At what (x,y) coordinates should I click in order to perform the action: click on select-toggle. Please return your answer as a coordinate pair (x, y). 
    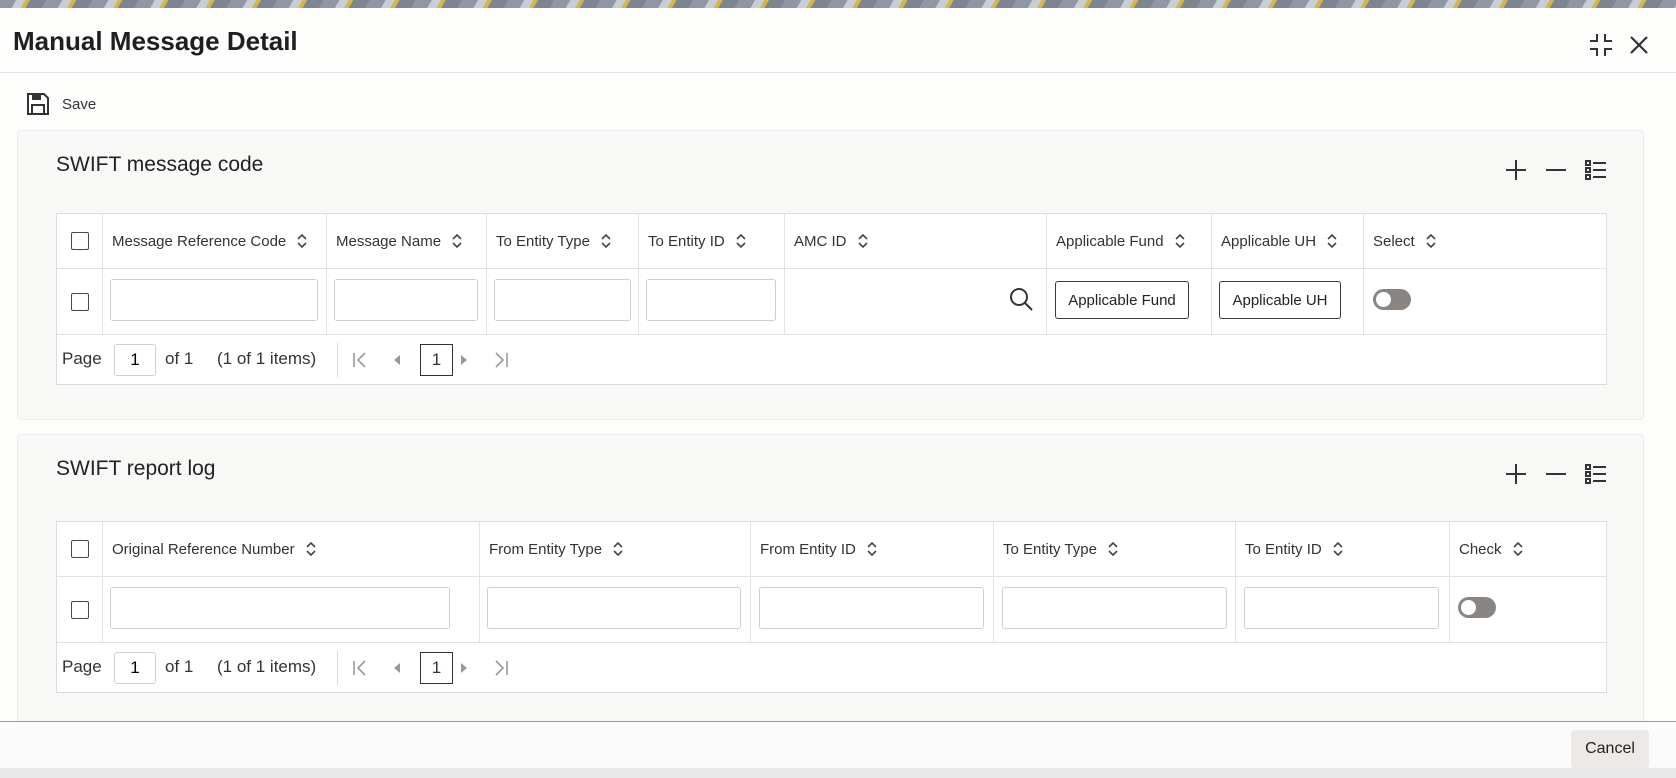
    Looking at the image, I should click on (1392, 299).